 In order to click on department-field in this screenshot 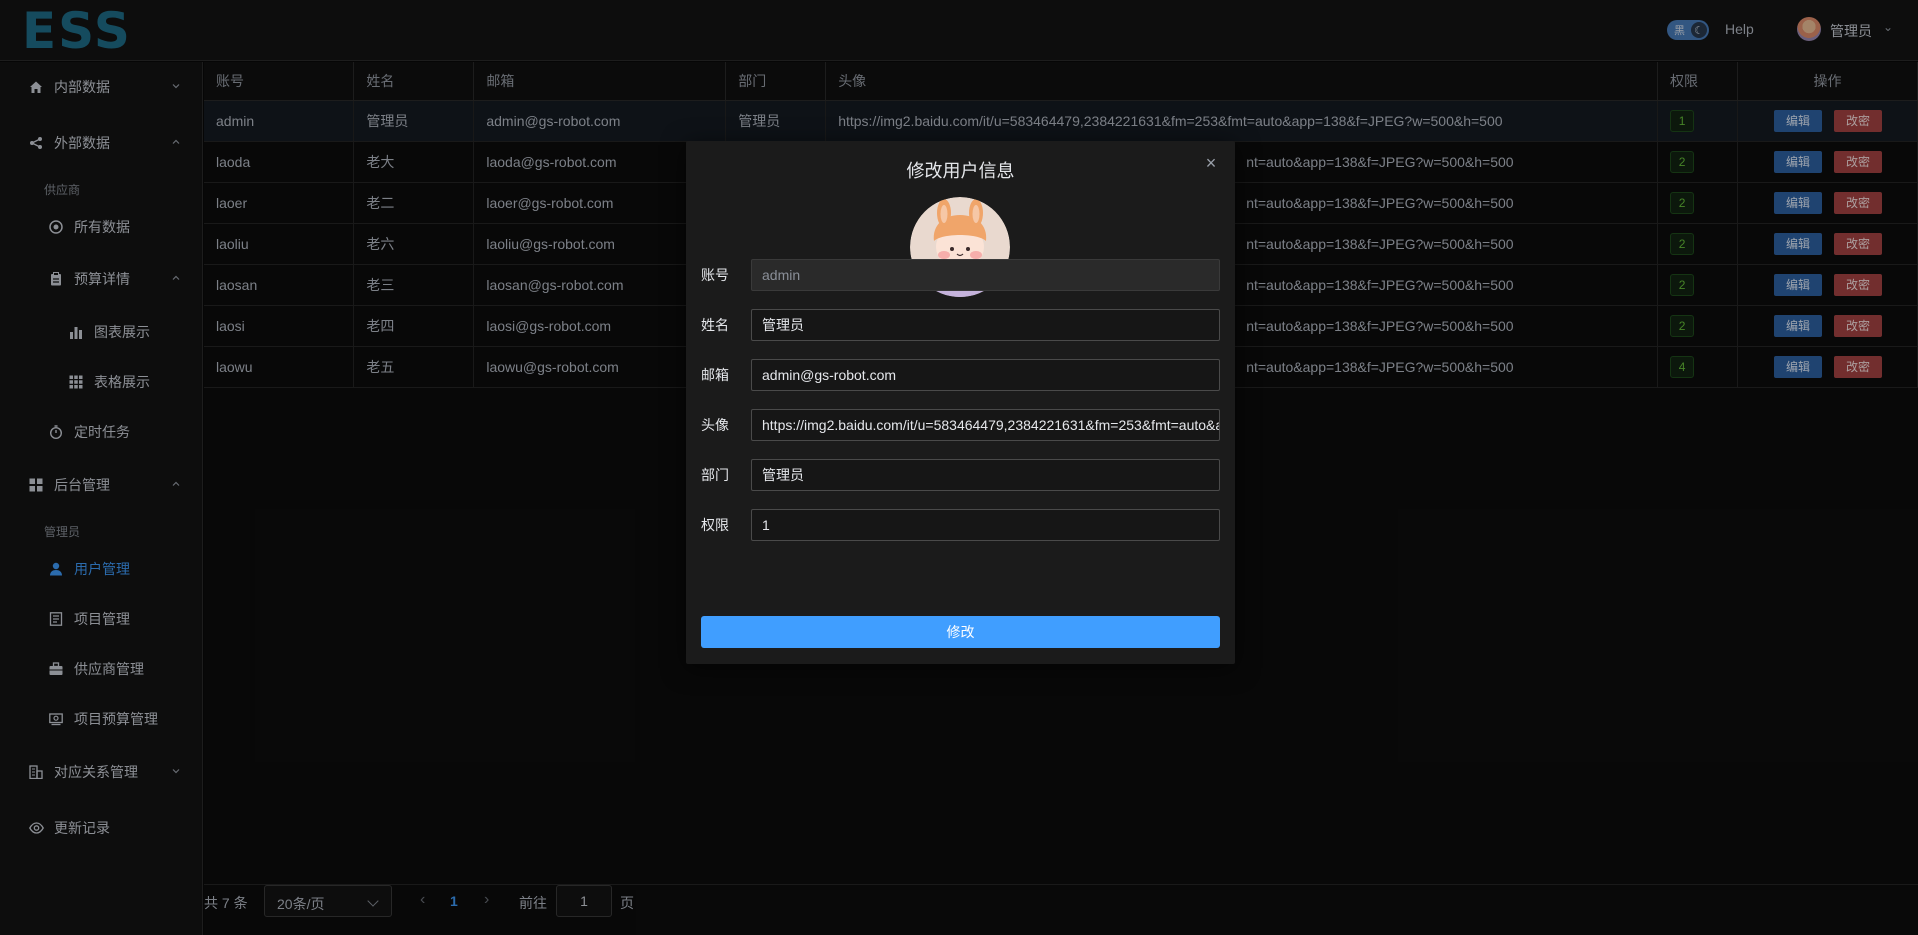, I will do `click(985, 475)`.